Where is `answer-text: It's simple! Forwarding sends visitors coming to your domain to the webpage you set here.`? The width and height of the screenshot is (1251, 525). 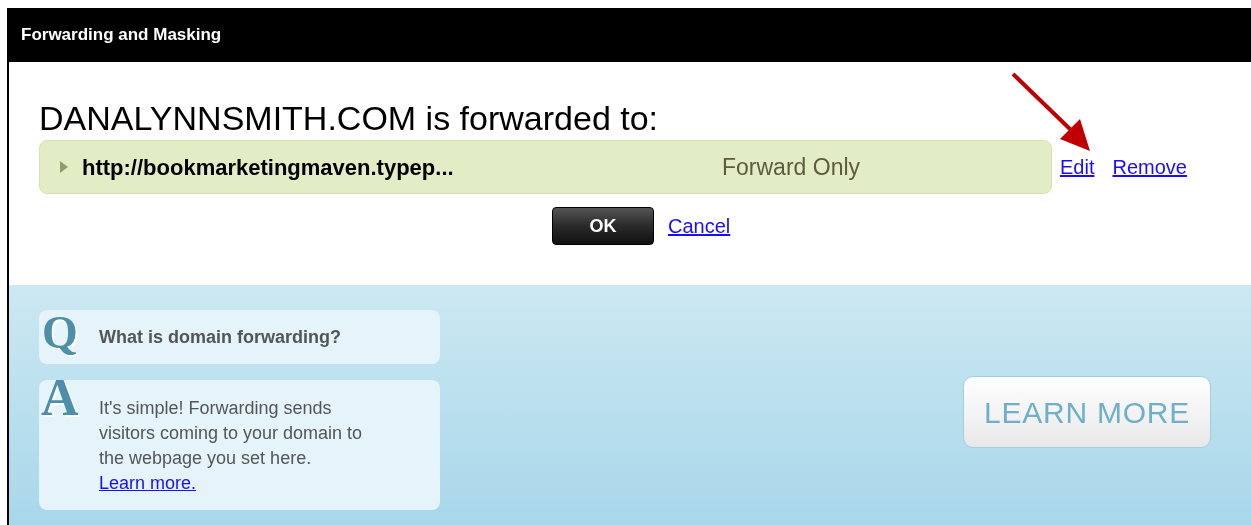
answer-text: It's simple! Forwarding sends visitors coming to your domain to the webpage you set here. is located at coordinates (231, 433).